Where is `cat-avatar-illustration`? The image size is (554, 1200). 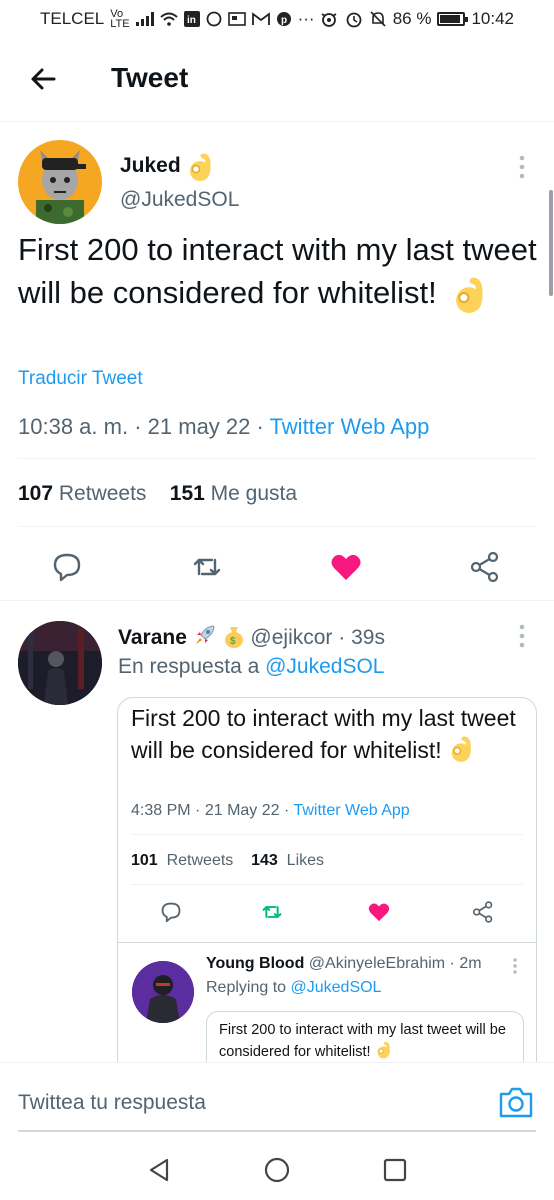
cat-avatar-illustration is located at coordinates (60, 182).